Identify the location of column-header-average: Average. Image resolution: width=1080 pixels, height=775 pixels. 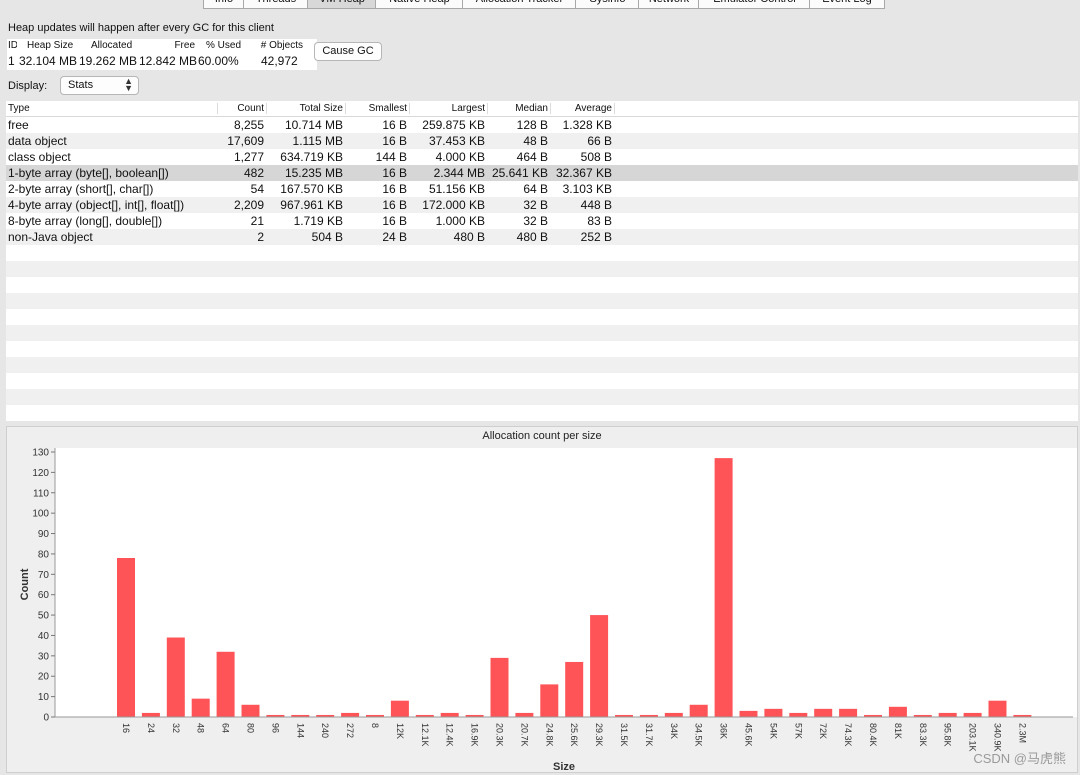
(583, 108).